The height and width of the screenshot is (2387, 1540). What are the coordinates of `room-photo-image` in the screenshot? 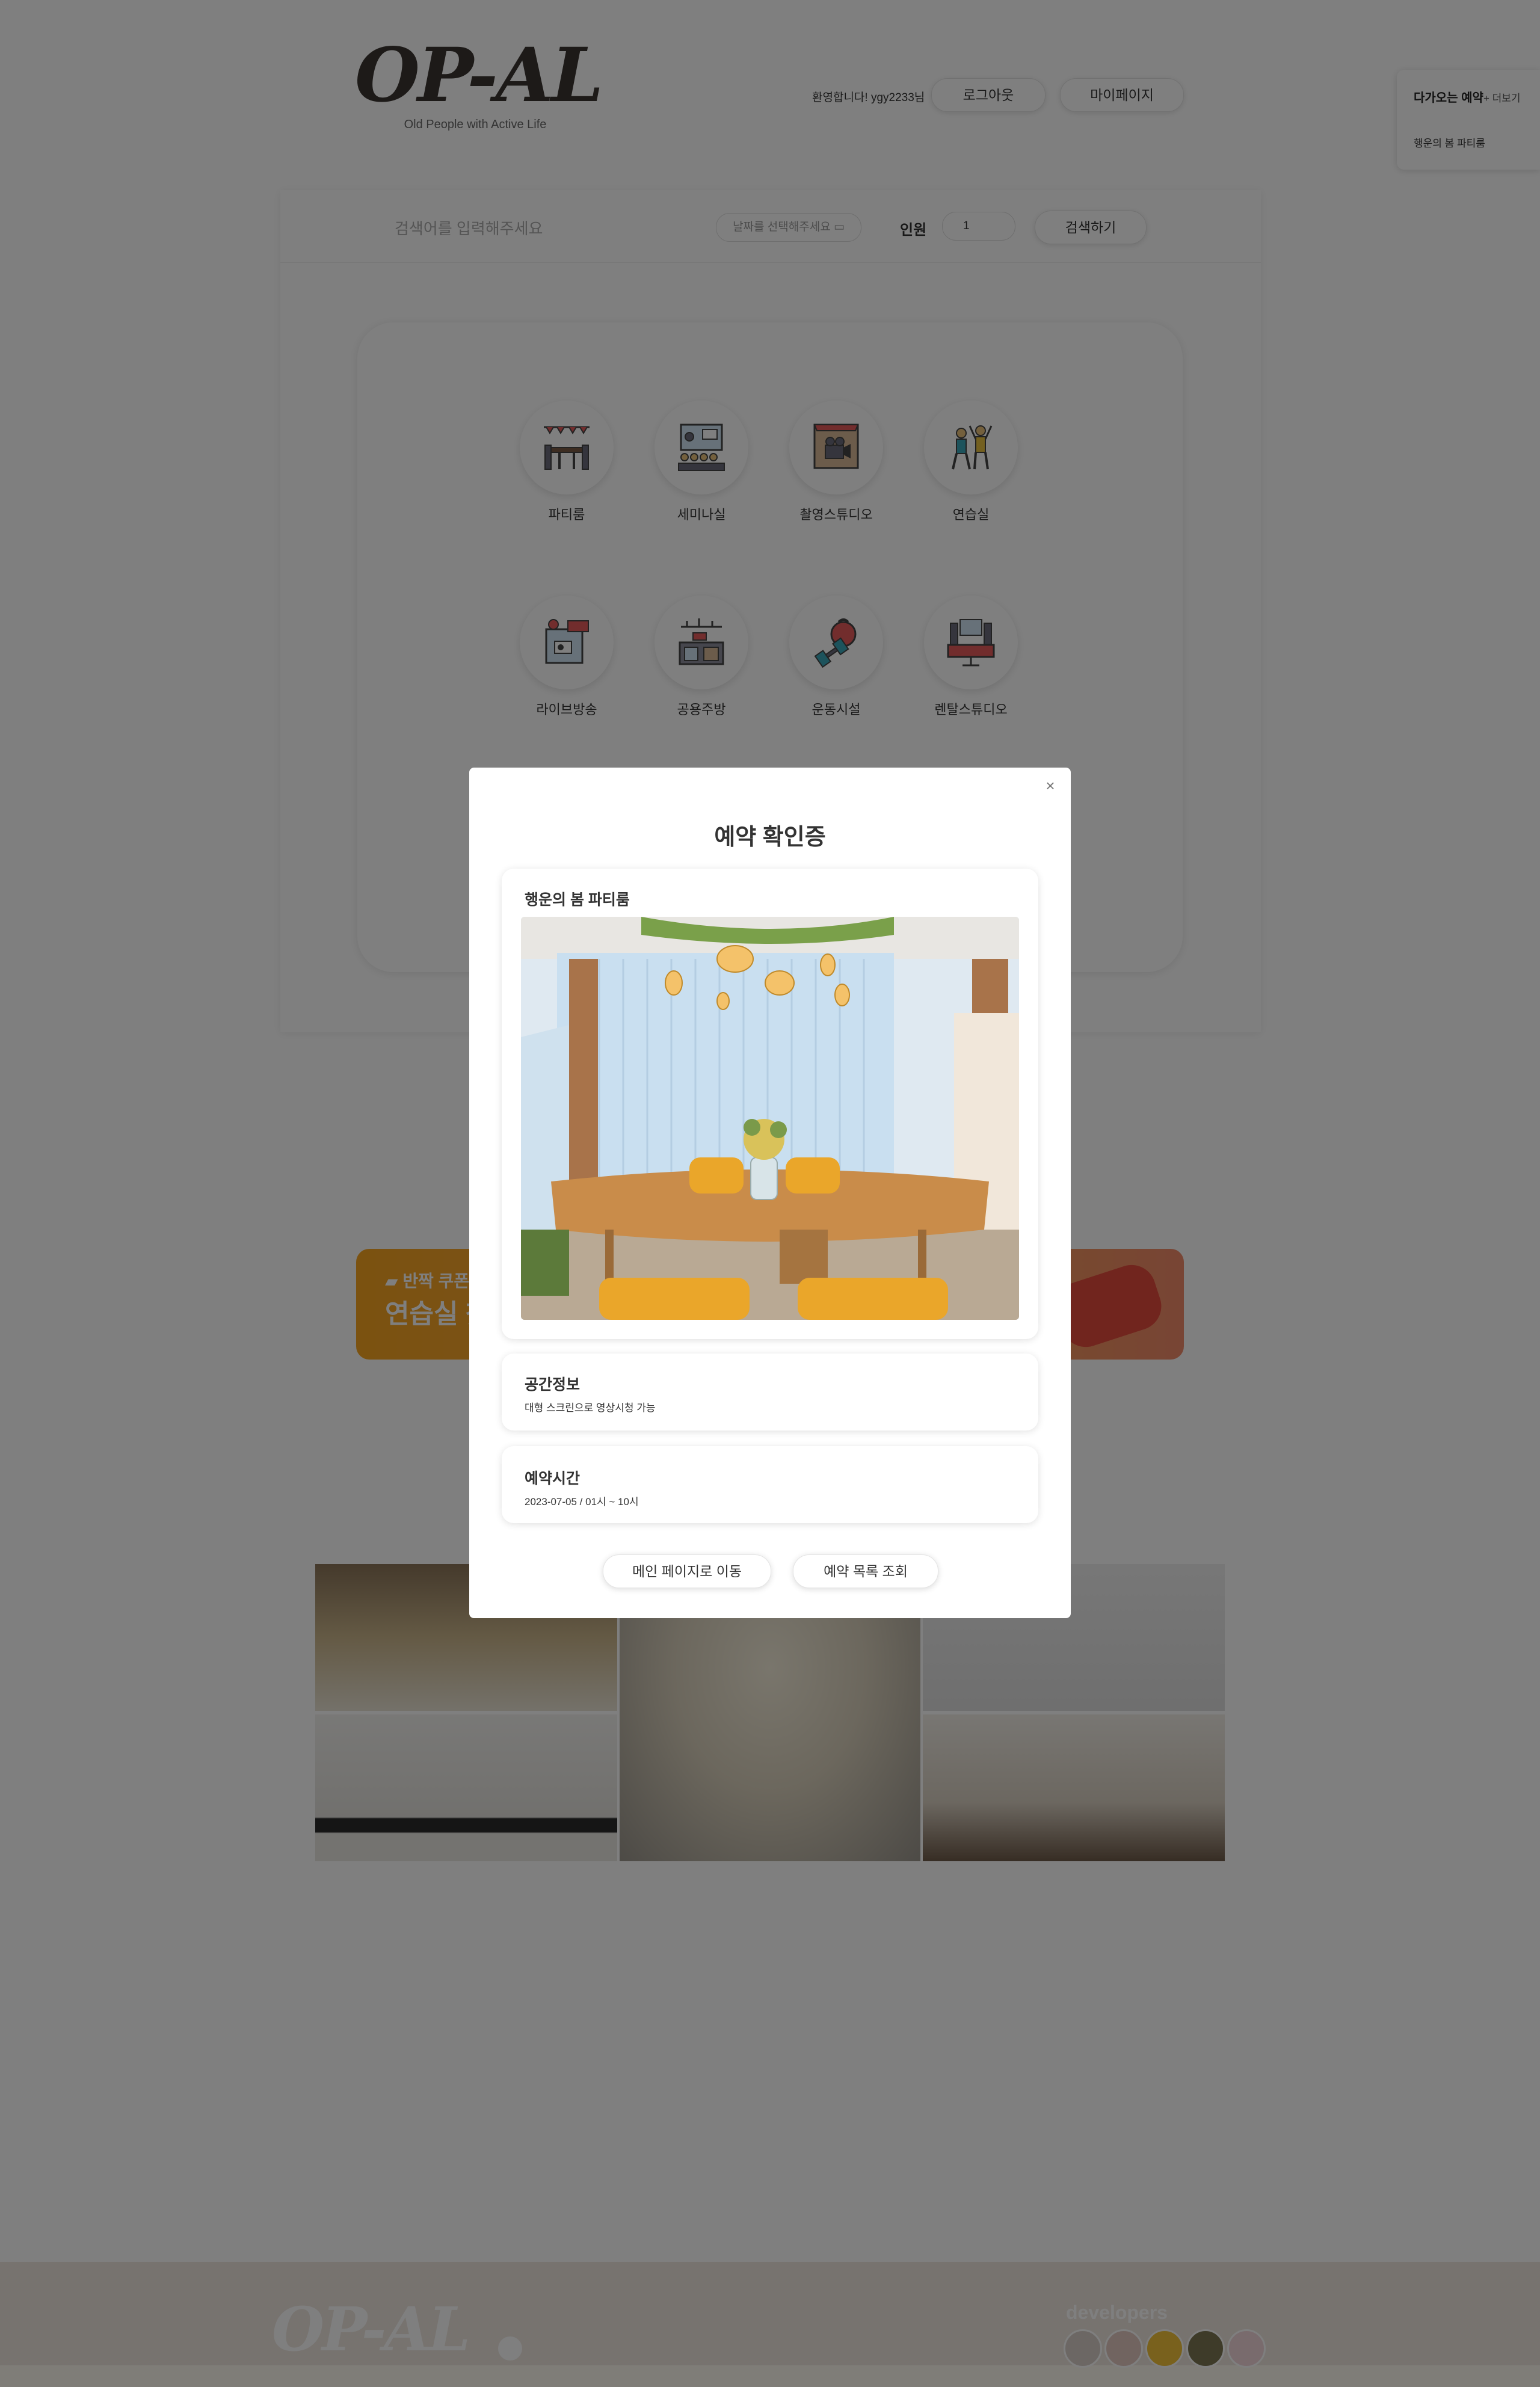 It's located at (770, 1118).